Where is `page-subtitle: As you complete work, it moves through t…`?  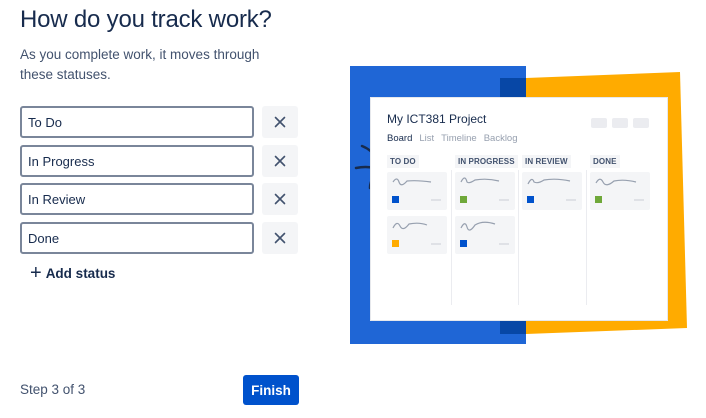
page-subtitle: As you complete work, it moves through t… is located at coordinates (140, 64).